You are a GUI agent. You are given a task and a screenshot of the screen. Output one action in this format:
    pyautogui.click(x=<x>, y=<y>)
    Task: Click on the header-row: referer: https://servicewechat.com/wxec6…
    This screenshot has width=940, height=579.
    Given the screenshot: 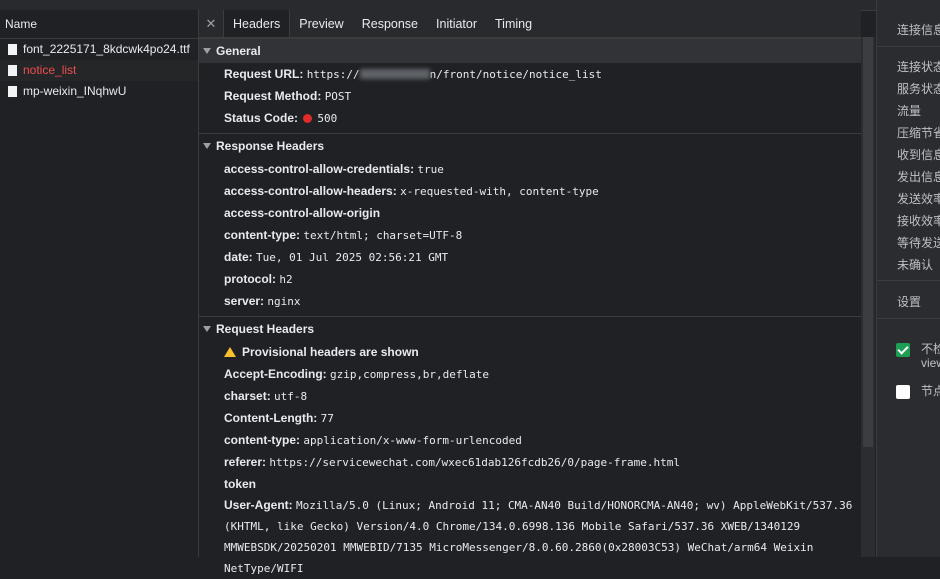 What is the action you would take?
    pyautogui.click(x=530, y=462)
    